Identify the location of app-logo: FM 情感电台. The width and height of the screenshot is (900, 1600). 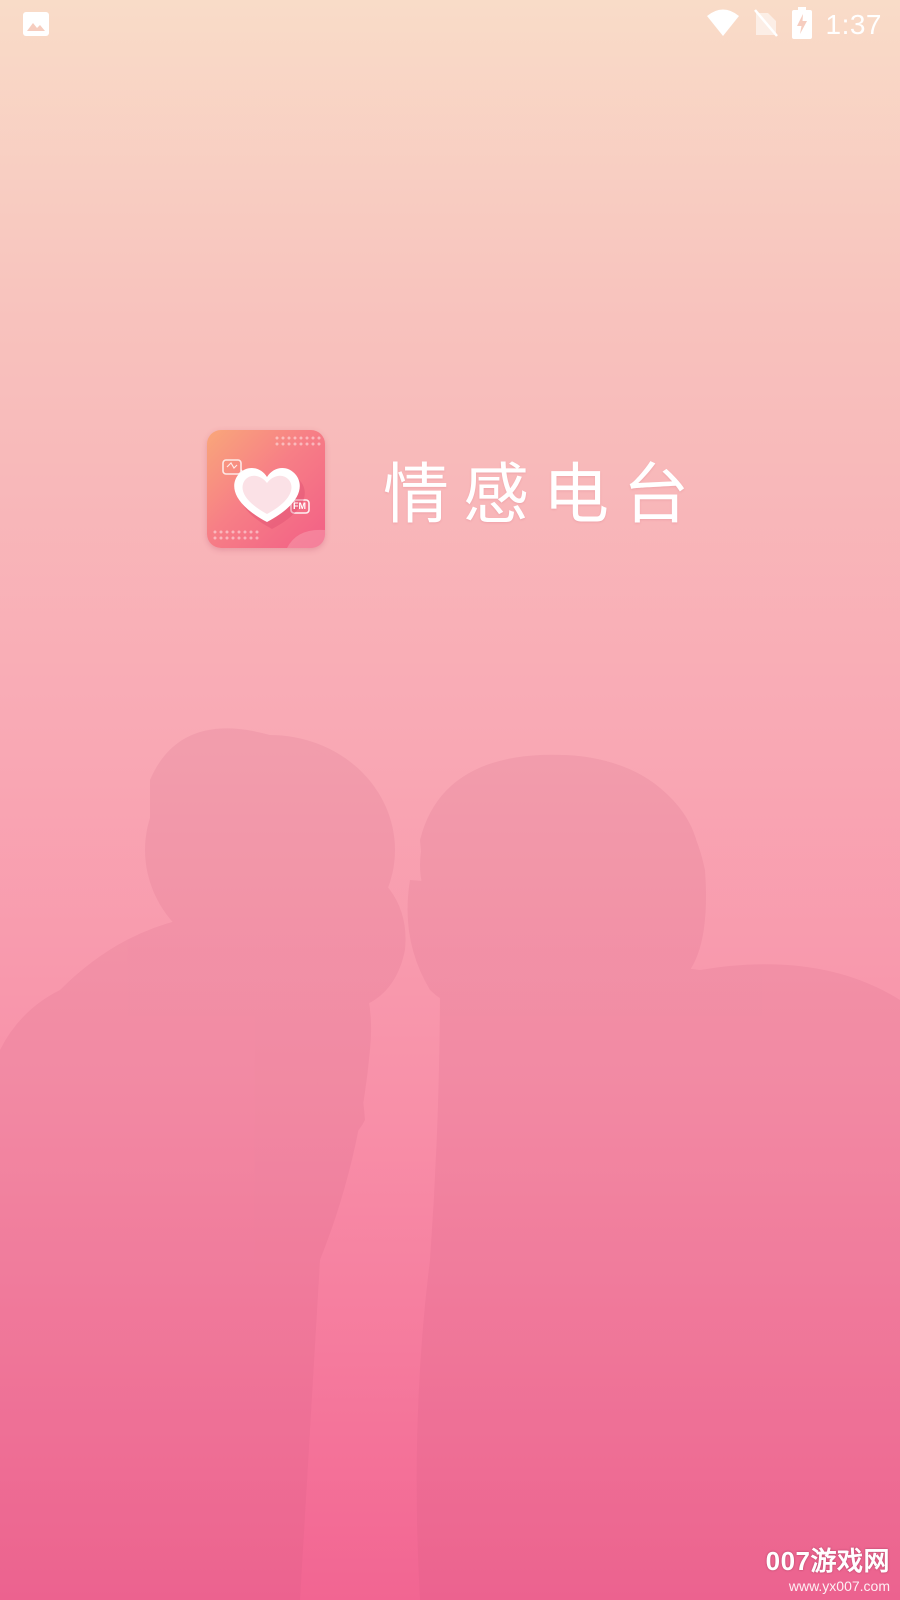
(455, 489).